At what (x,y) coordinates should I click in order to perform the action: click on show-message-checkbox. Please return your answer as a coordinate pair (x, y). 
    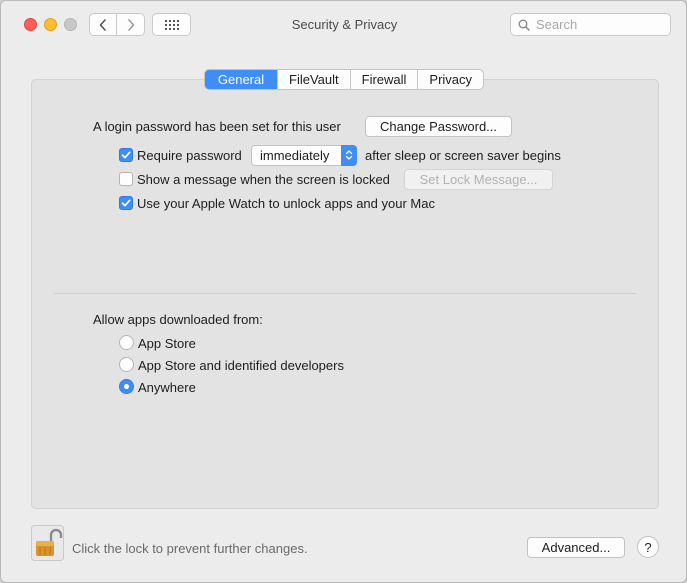
    Looking at the image, I should click on (126, 179).